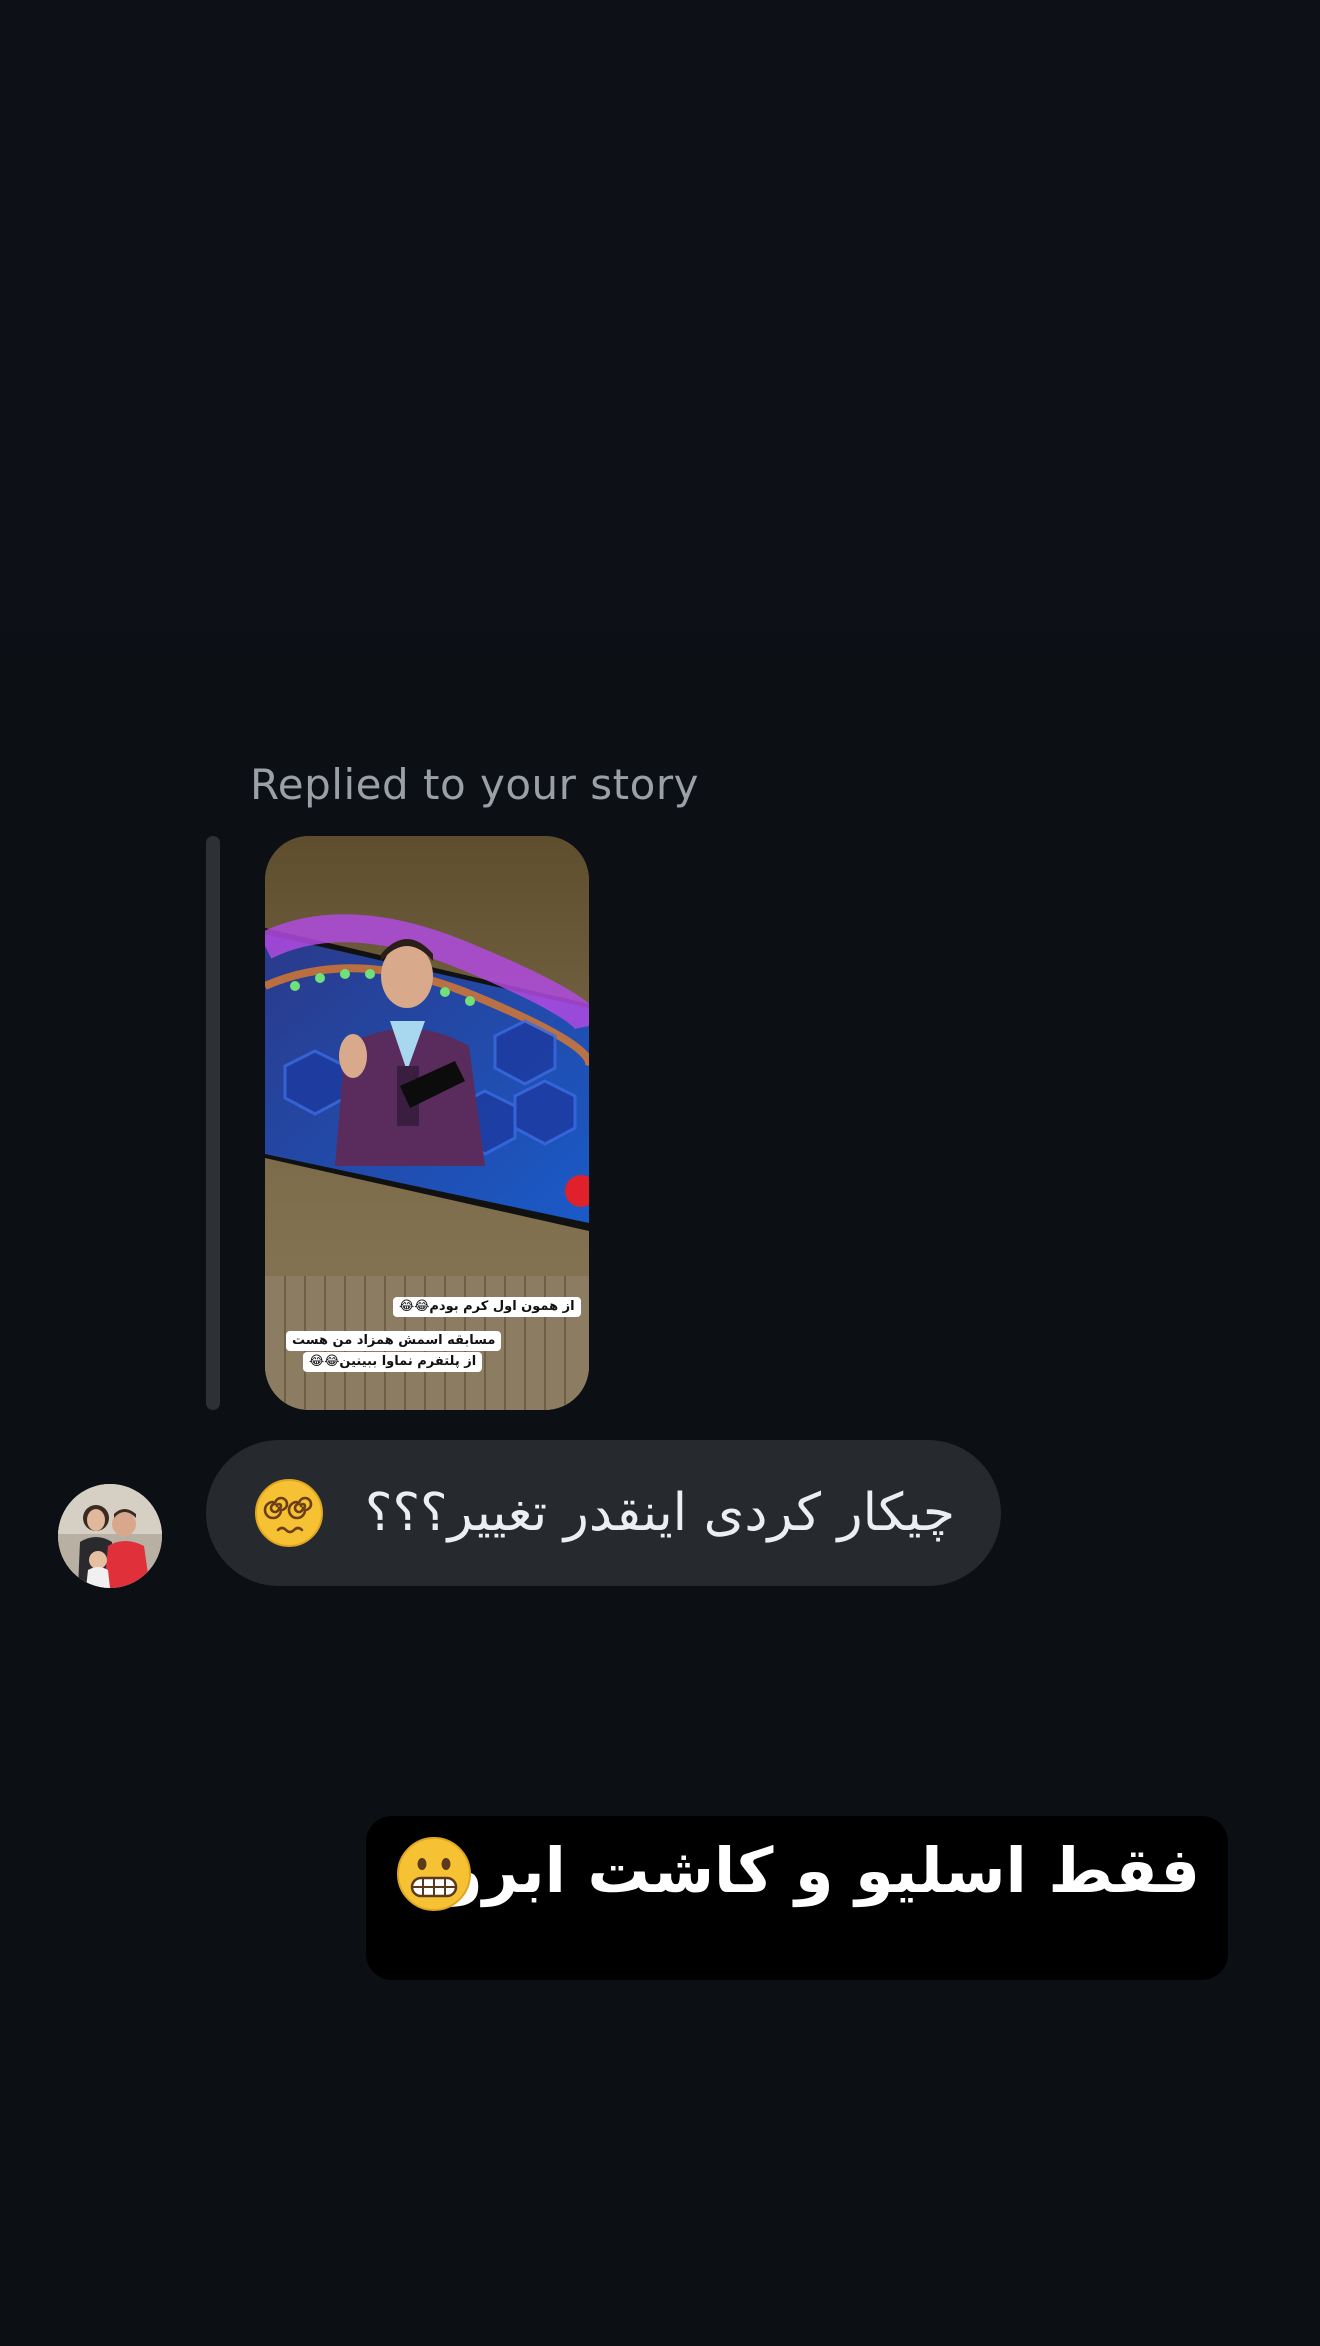  I want to click on story-image, so click(427, 1123).